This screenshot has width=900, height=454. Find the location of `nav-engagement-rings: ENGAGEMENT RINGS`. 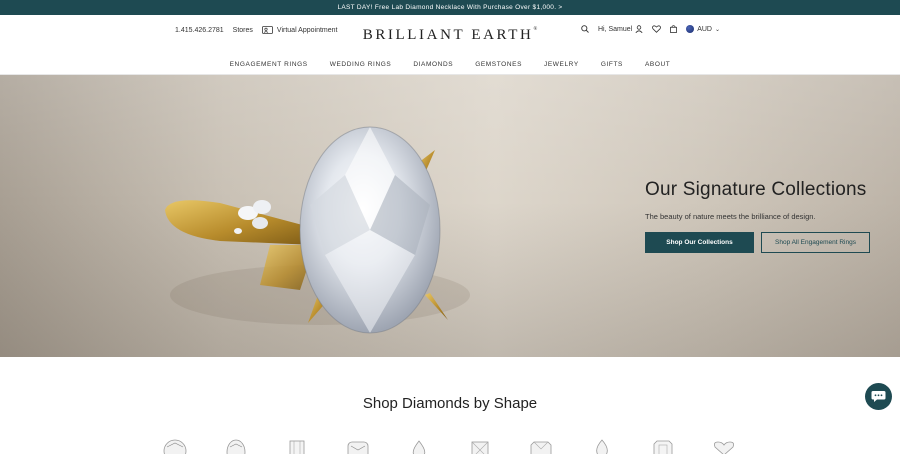

nav-engagement-rings: ENGAGEMENT RINGS is located at coordinates (269, 64).